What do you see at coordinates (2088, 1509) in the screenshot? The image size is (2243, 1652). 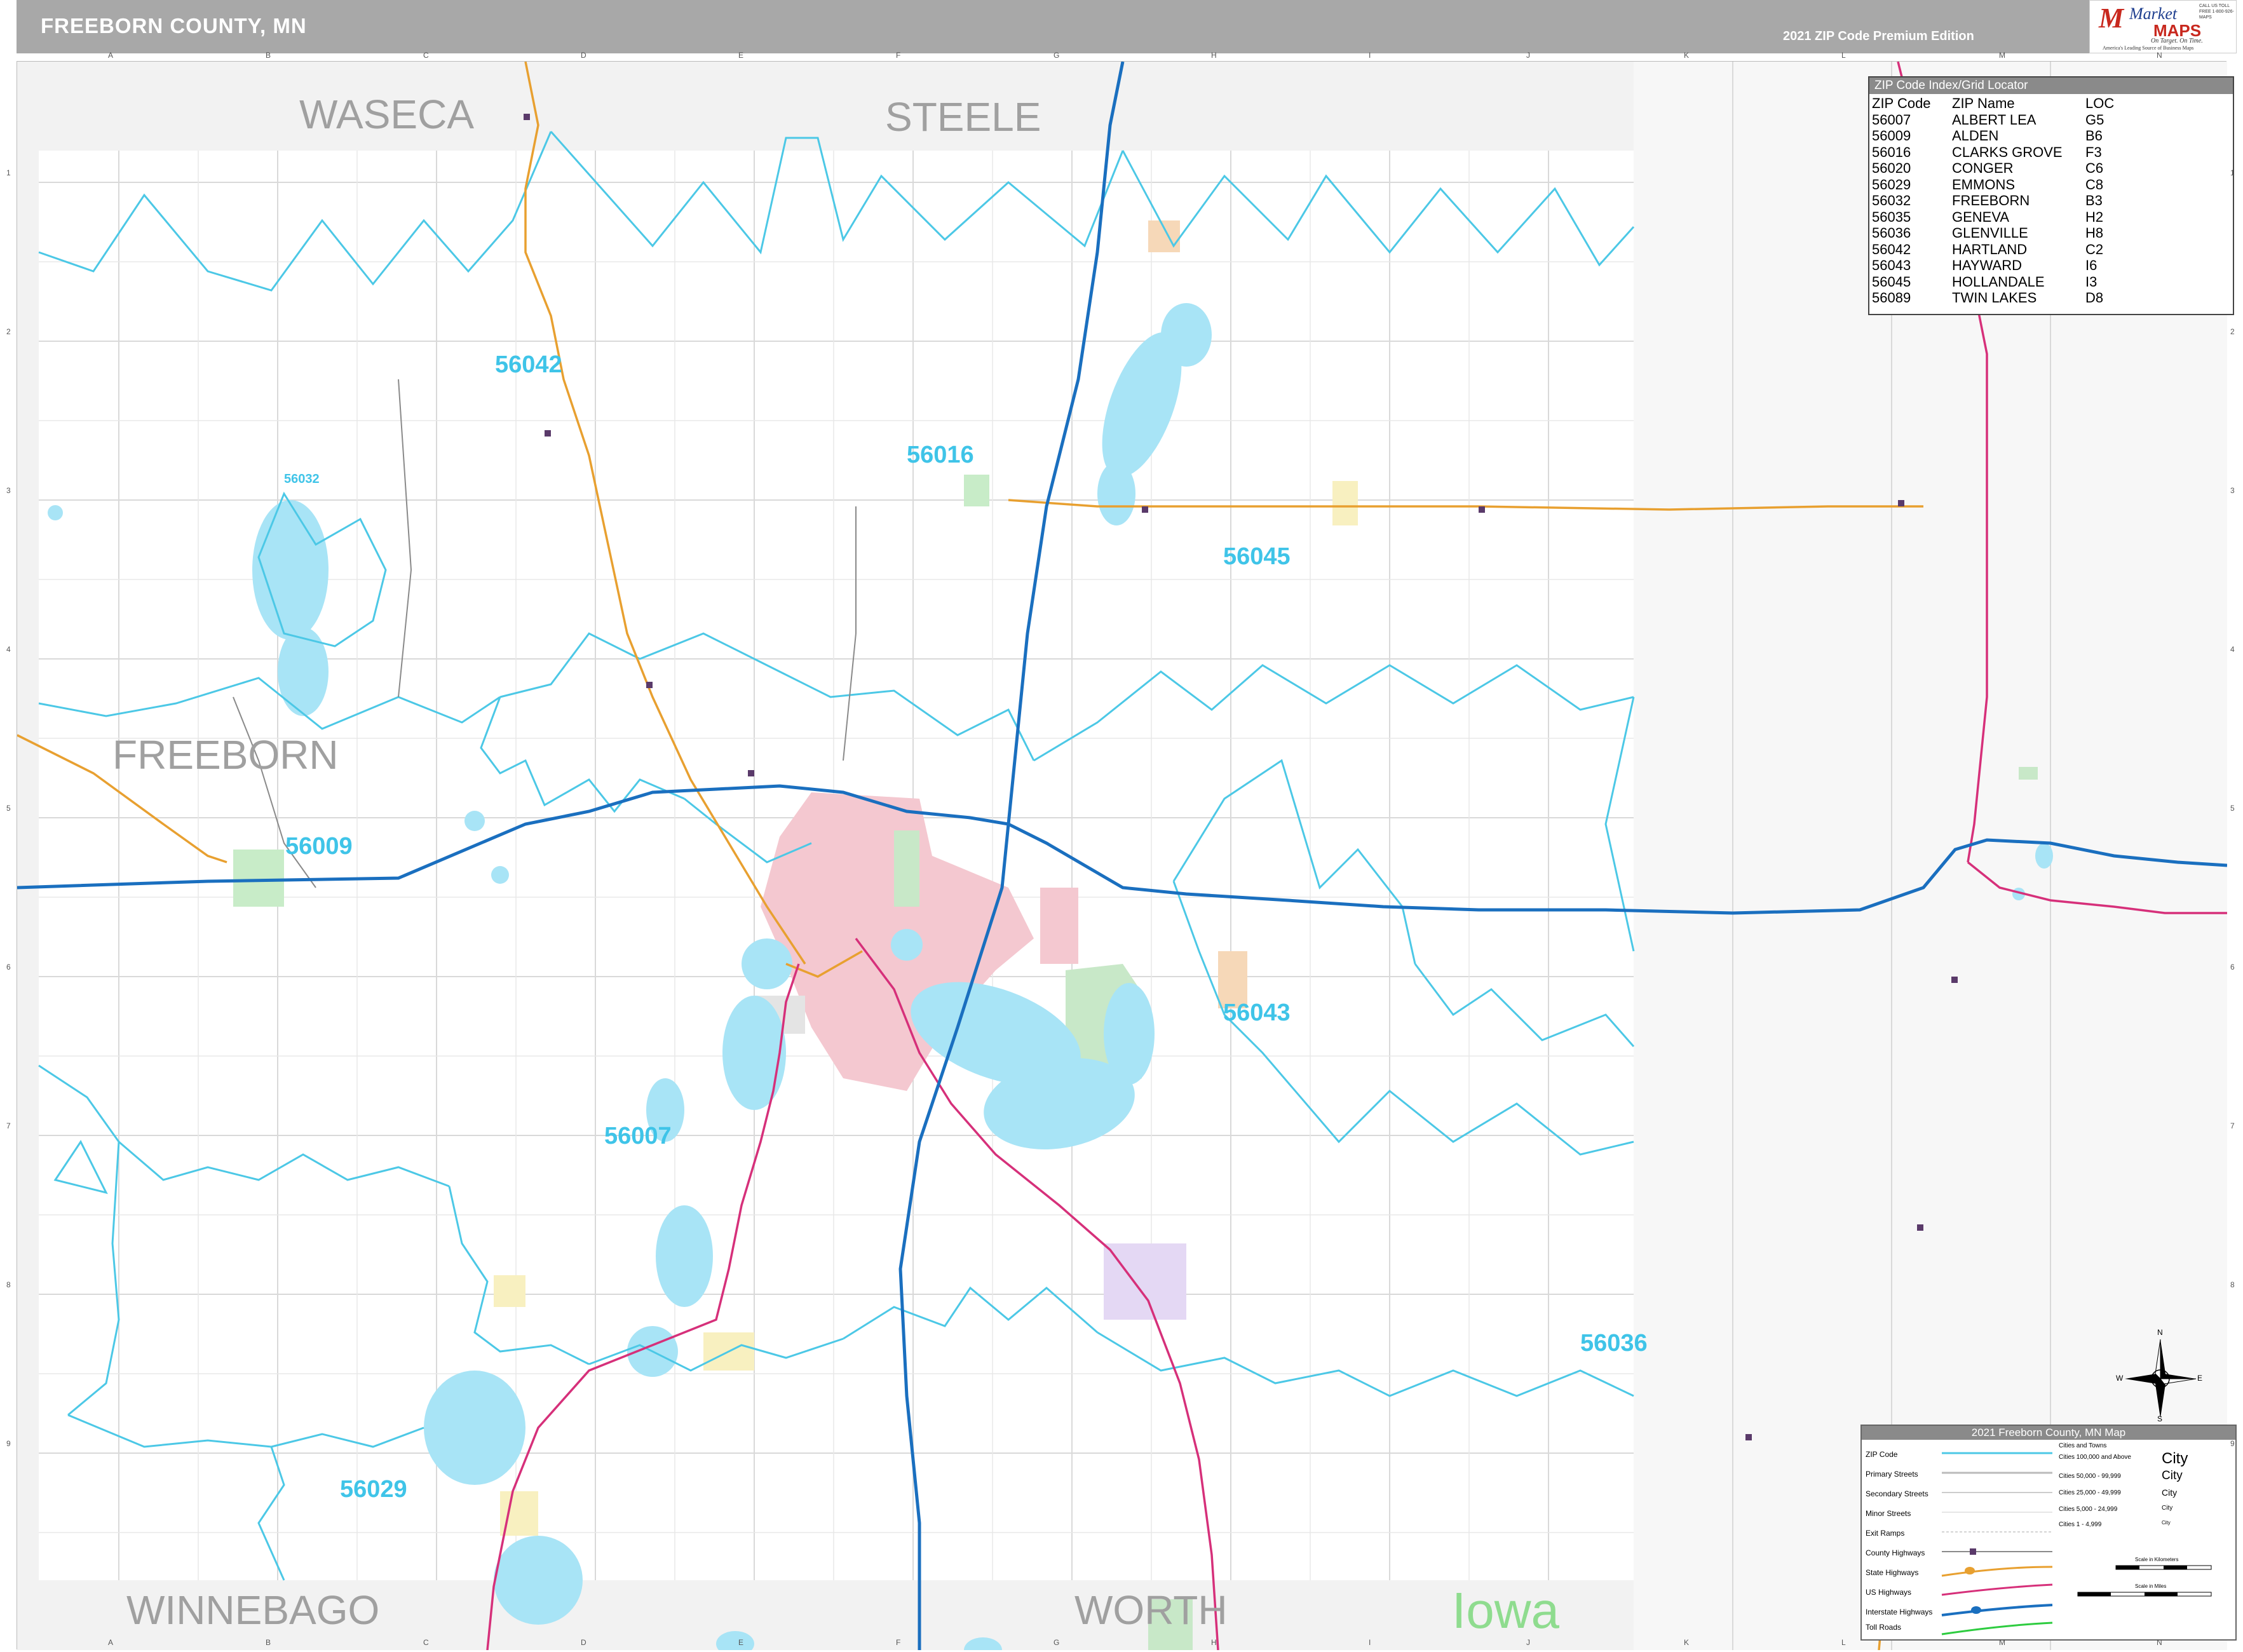 I see `legend-city-class-4: Cities 5,000 - 24,999` at bounding box center [2088, 1509].